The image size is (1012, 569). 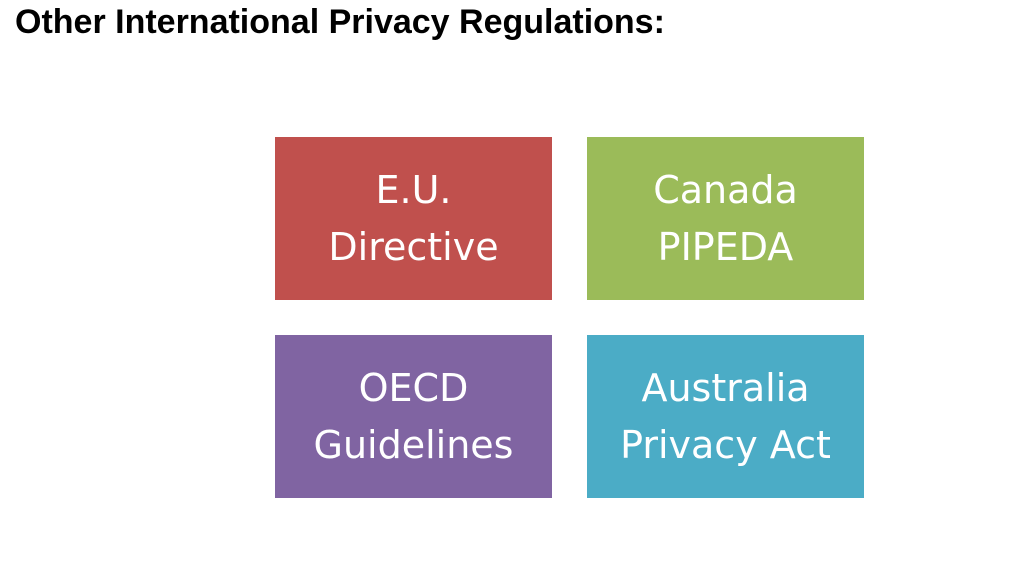 What do you see at coordinates (725, 218) in the screenshot?
I see `canada-pipeda-box: Canada PIPEDA` at bounding box center [725, 218].